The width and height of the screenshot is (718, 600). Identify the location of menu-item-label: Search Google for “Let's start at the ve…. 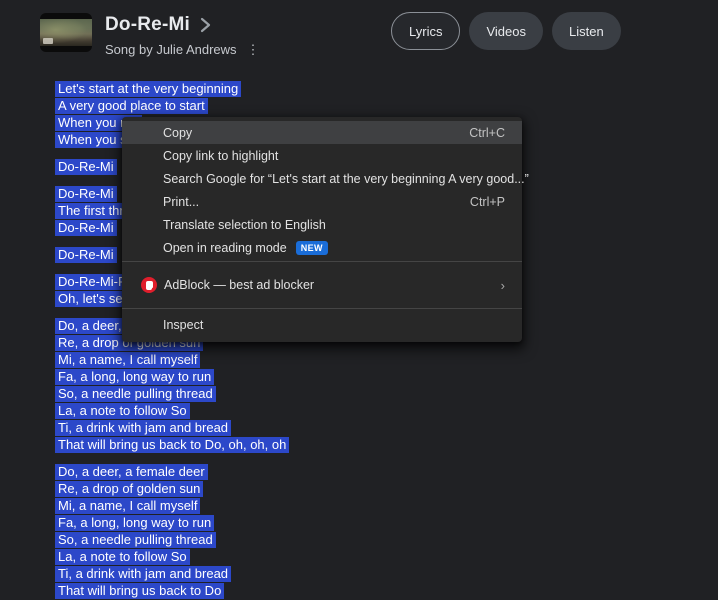
(346, 178).